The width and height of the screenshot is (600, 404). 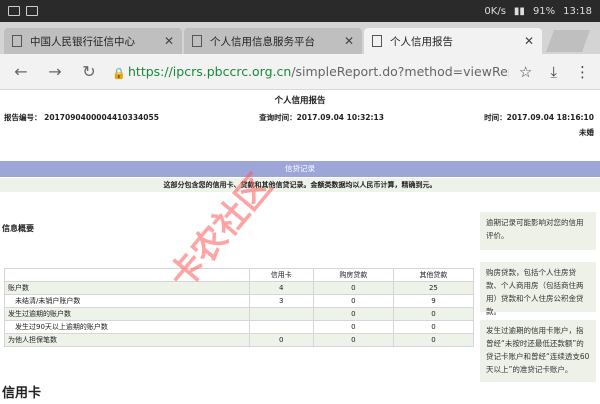 I want to click on row-label: 发生过90天以上逾期的账户数, so click(x=127, y=327).